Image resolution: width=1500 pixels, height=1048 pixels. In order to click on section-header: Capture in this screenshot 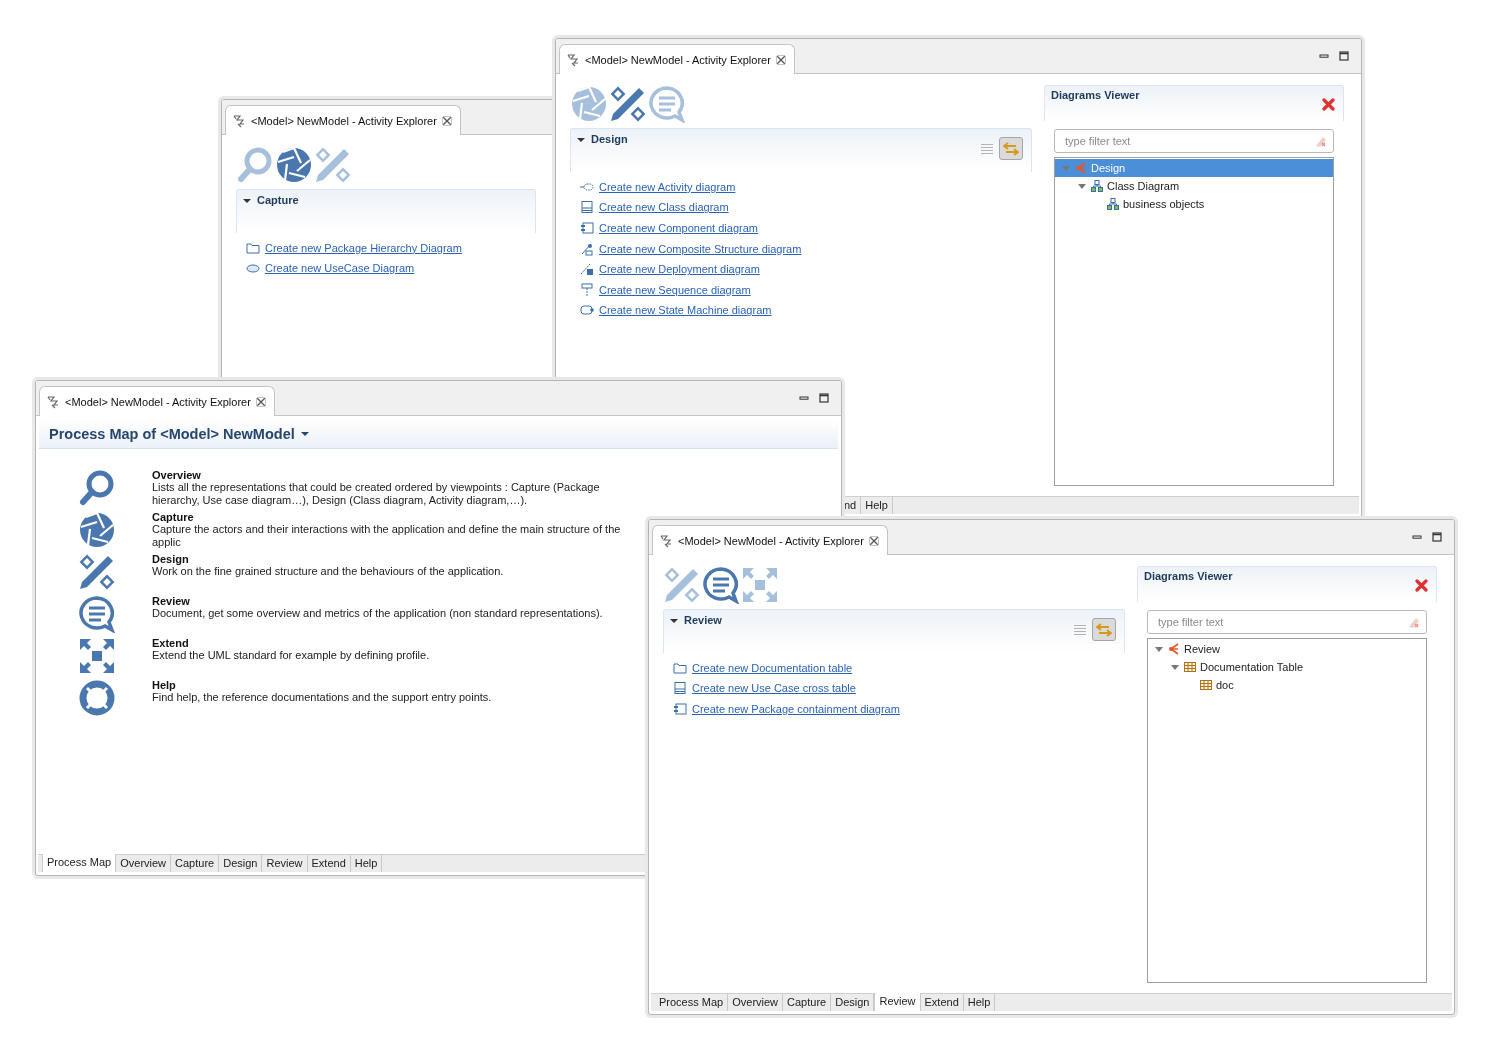, I will do `click(386, 211)`.